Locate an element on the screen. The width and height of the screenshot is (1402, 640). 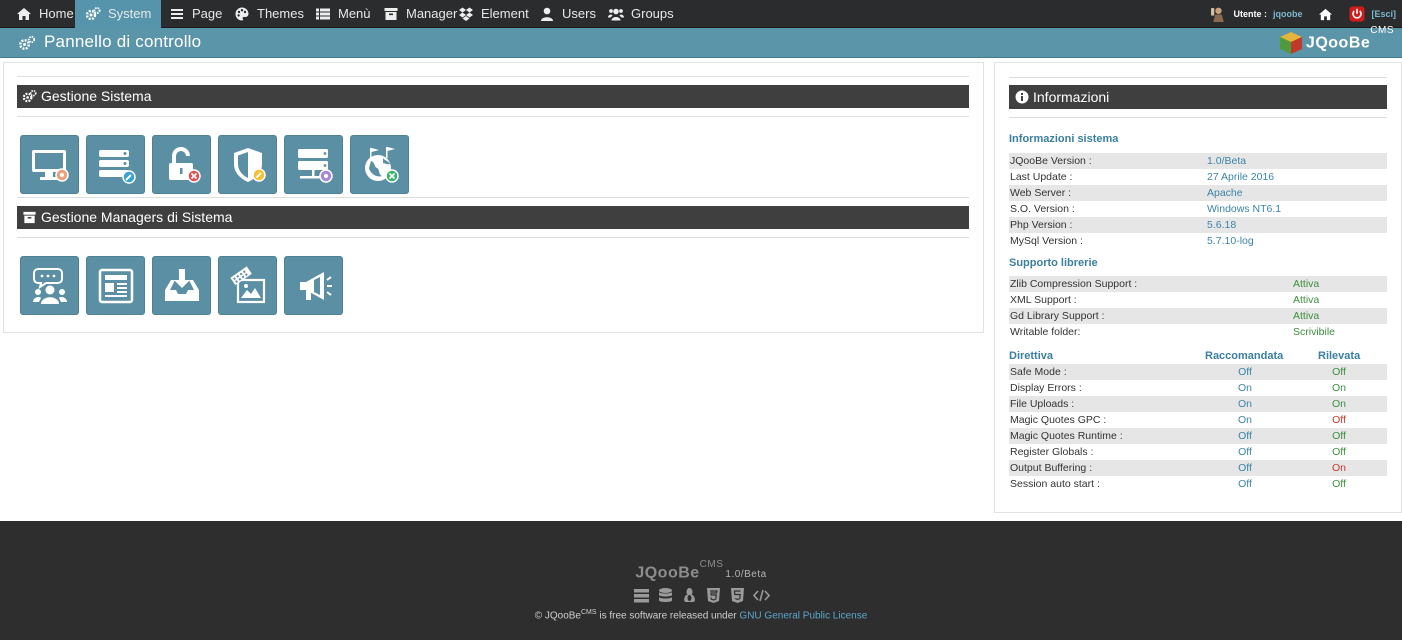
tile-system-settings is located at coordinates (49, 164).